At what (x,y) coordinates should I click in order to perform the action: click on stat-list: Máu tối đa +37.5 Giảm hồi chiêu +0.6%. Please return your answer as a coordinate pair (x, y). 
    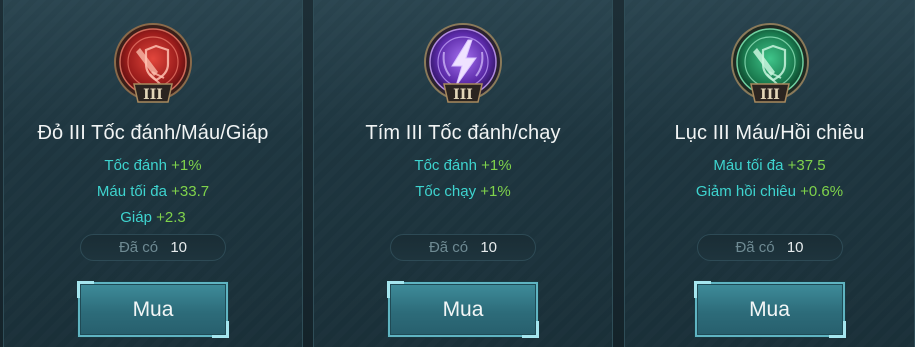
    Looking at the image, I should click on (769, 179).